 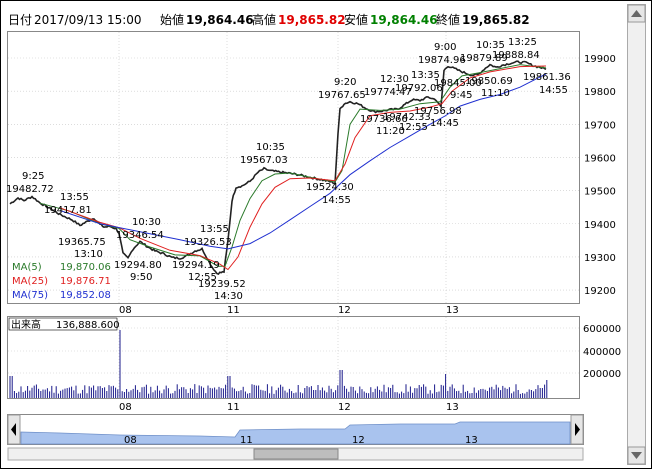 I want to click on annotation-price: 19861.36, so click(x=547, y=77).